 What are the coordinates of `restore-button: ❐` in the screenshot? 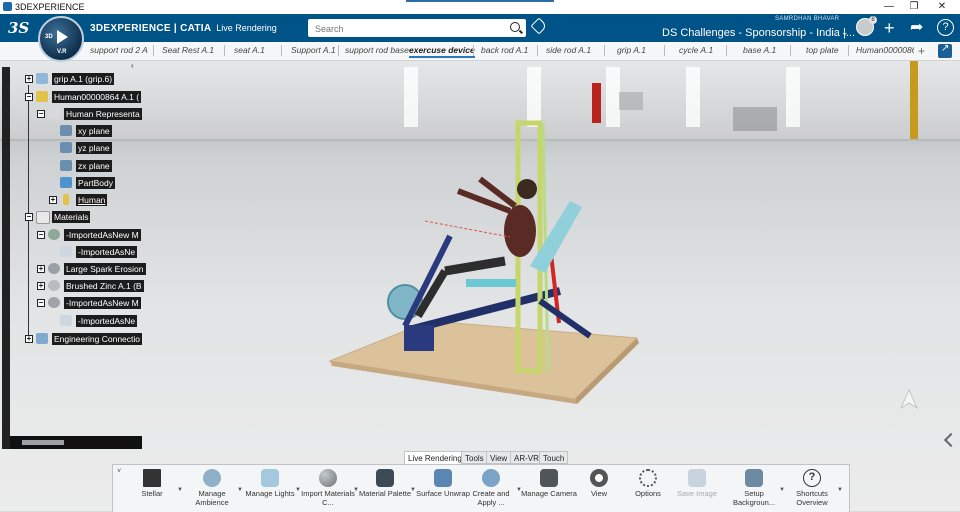 It's located at (914, 7).